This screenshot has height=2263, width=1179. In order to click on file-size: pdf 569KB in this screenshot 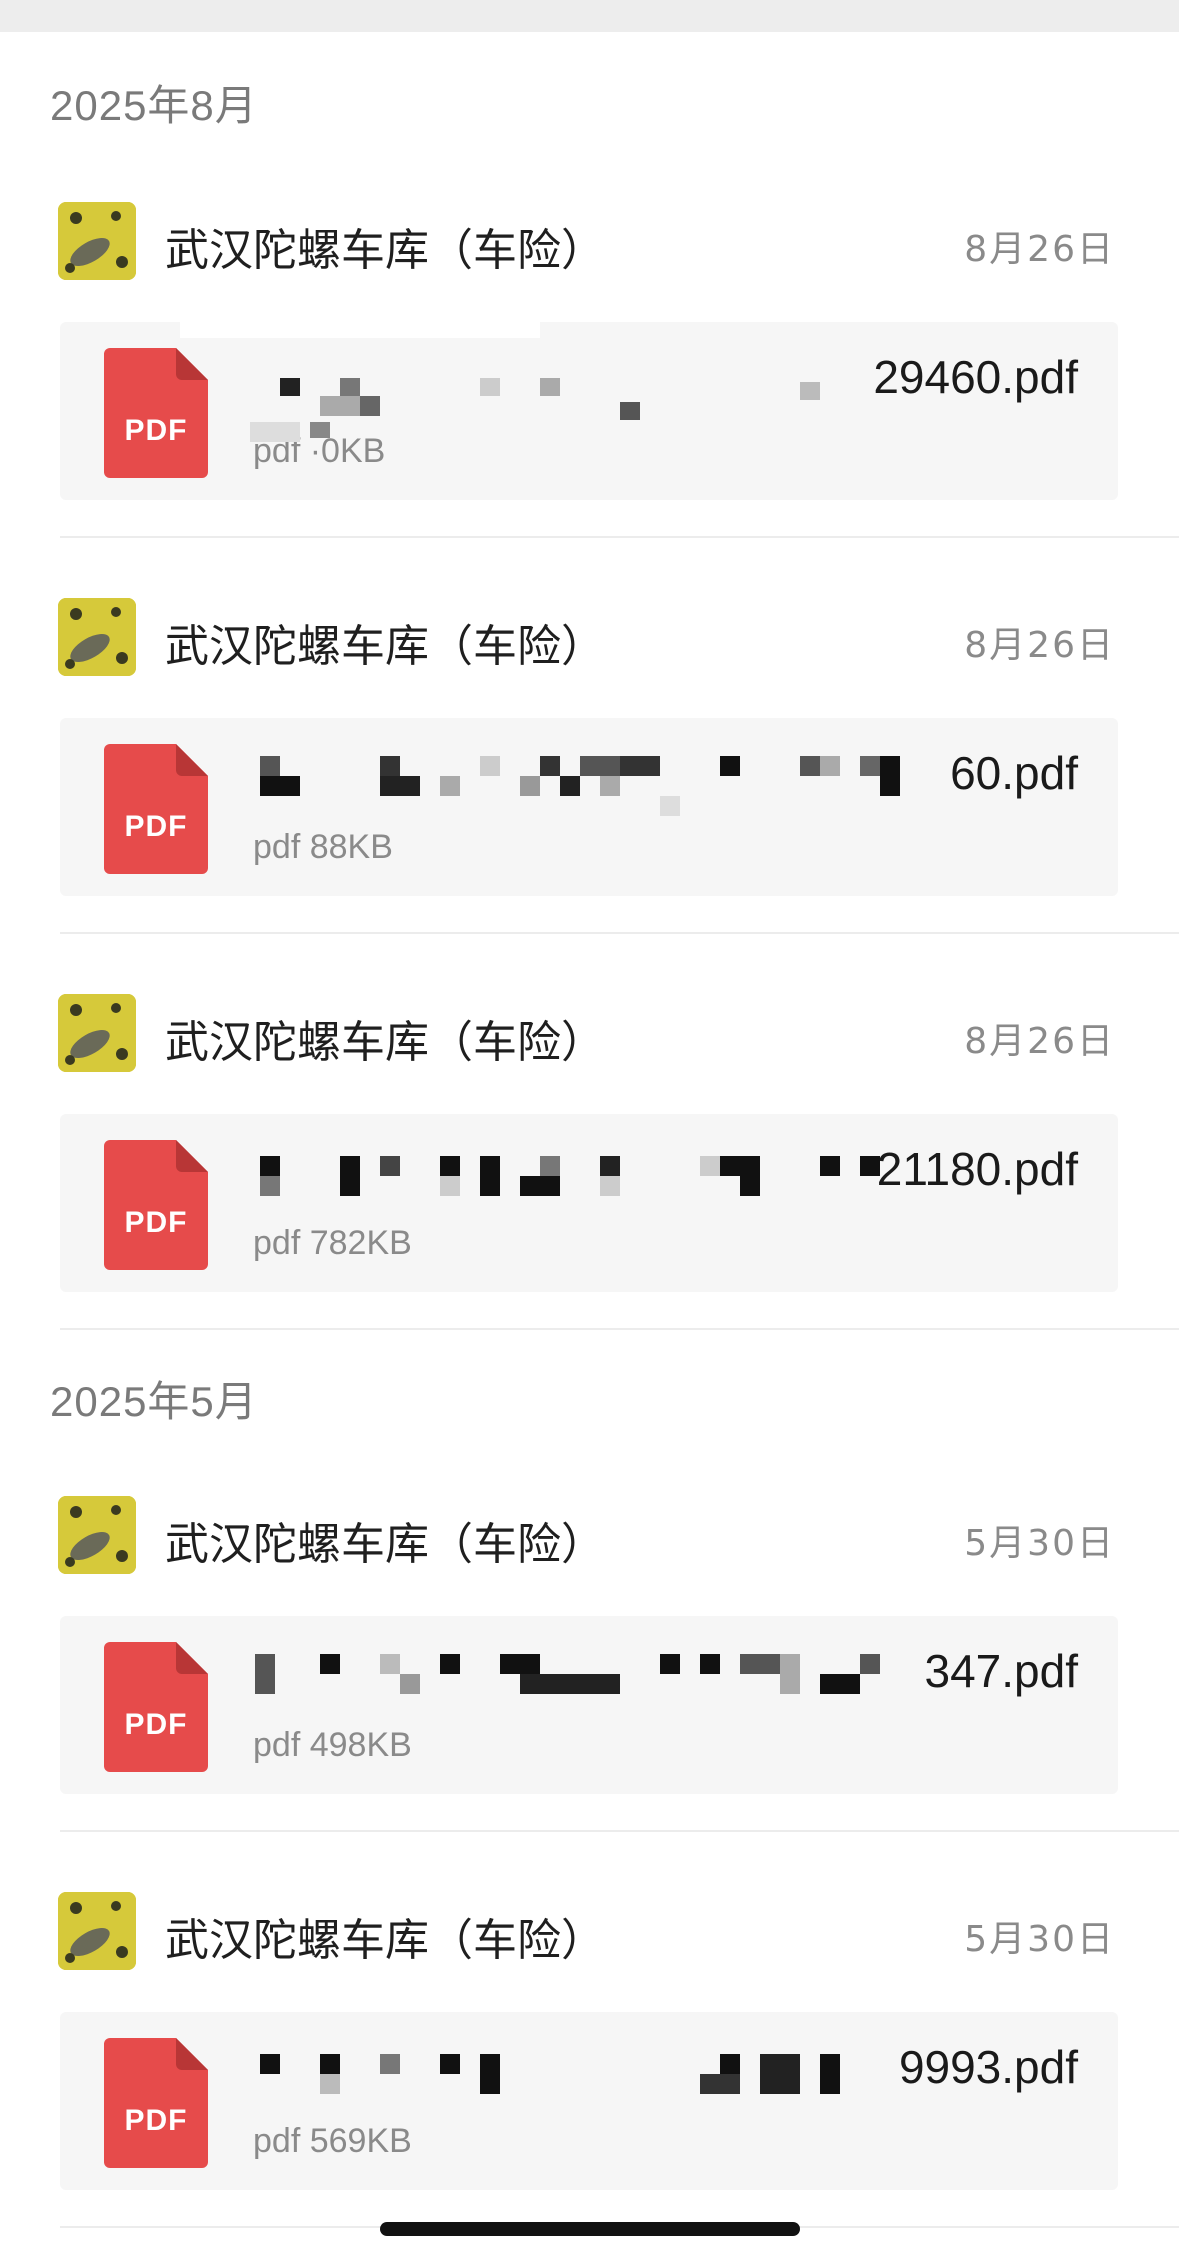, I will do `click(332, 2141)`.